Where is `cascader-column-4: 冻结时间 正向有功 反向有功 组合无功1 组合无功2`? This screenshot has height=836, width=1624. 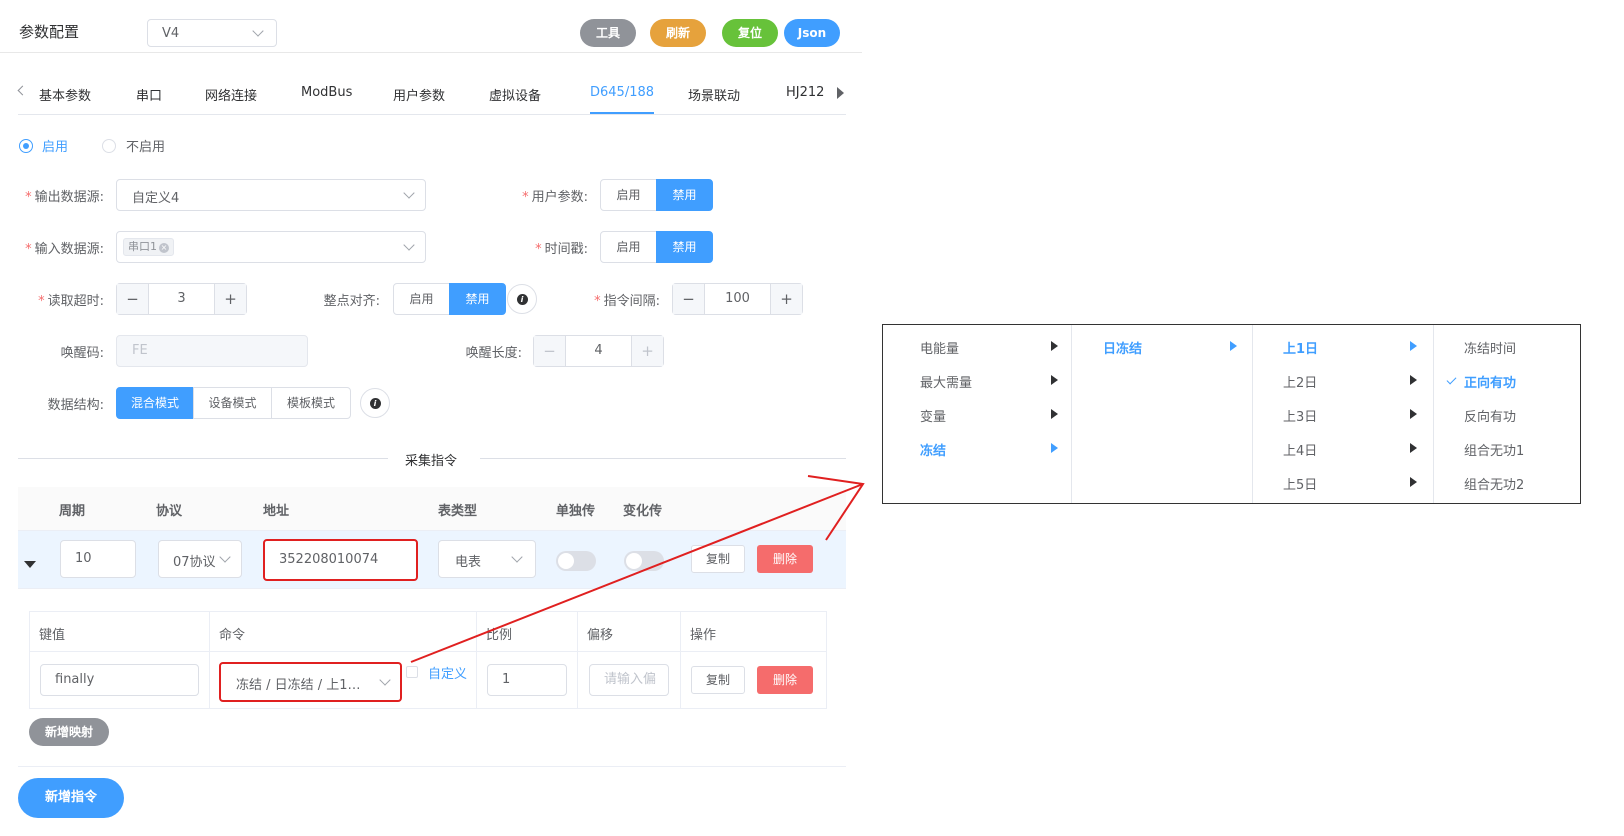
cascader-column-4: 冻结时间 正向有功 反向有功 组合无功1 组合无功2 is located at coordinates (1506, 414).